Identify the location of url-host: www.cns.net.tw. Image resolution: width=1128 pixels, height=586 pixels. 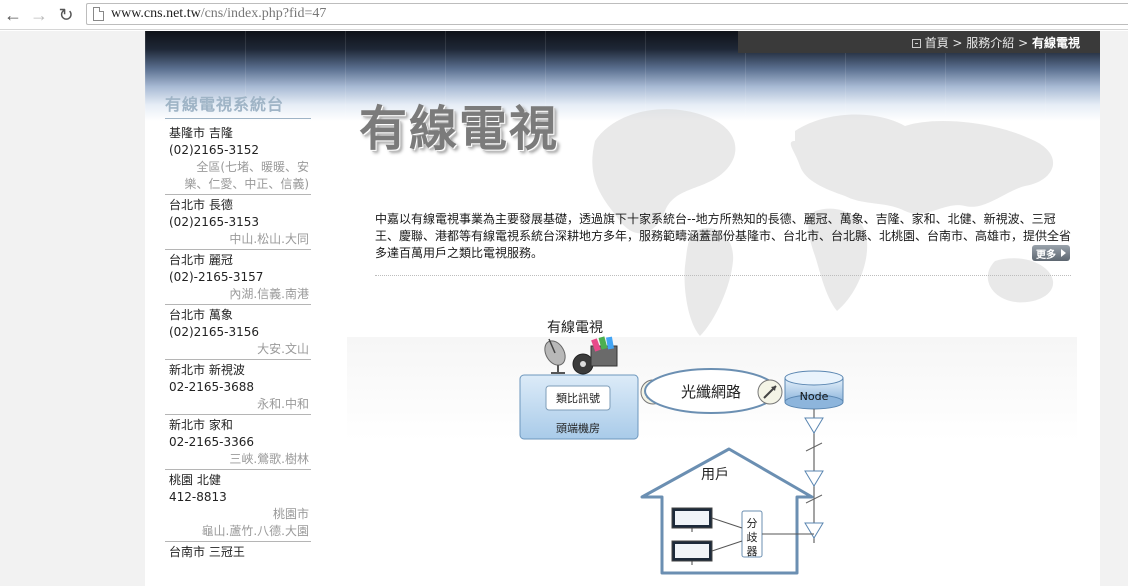
(156, 13).